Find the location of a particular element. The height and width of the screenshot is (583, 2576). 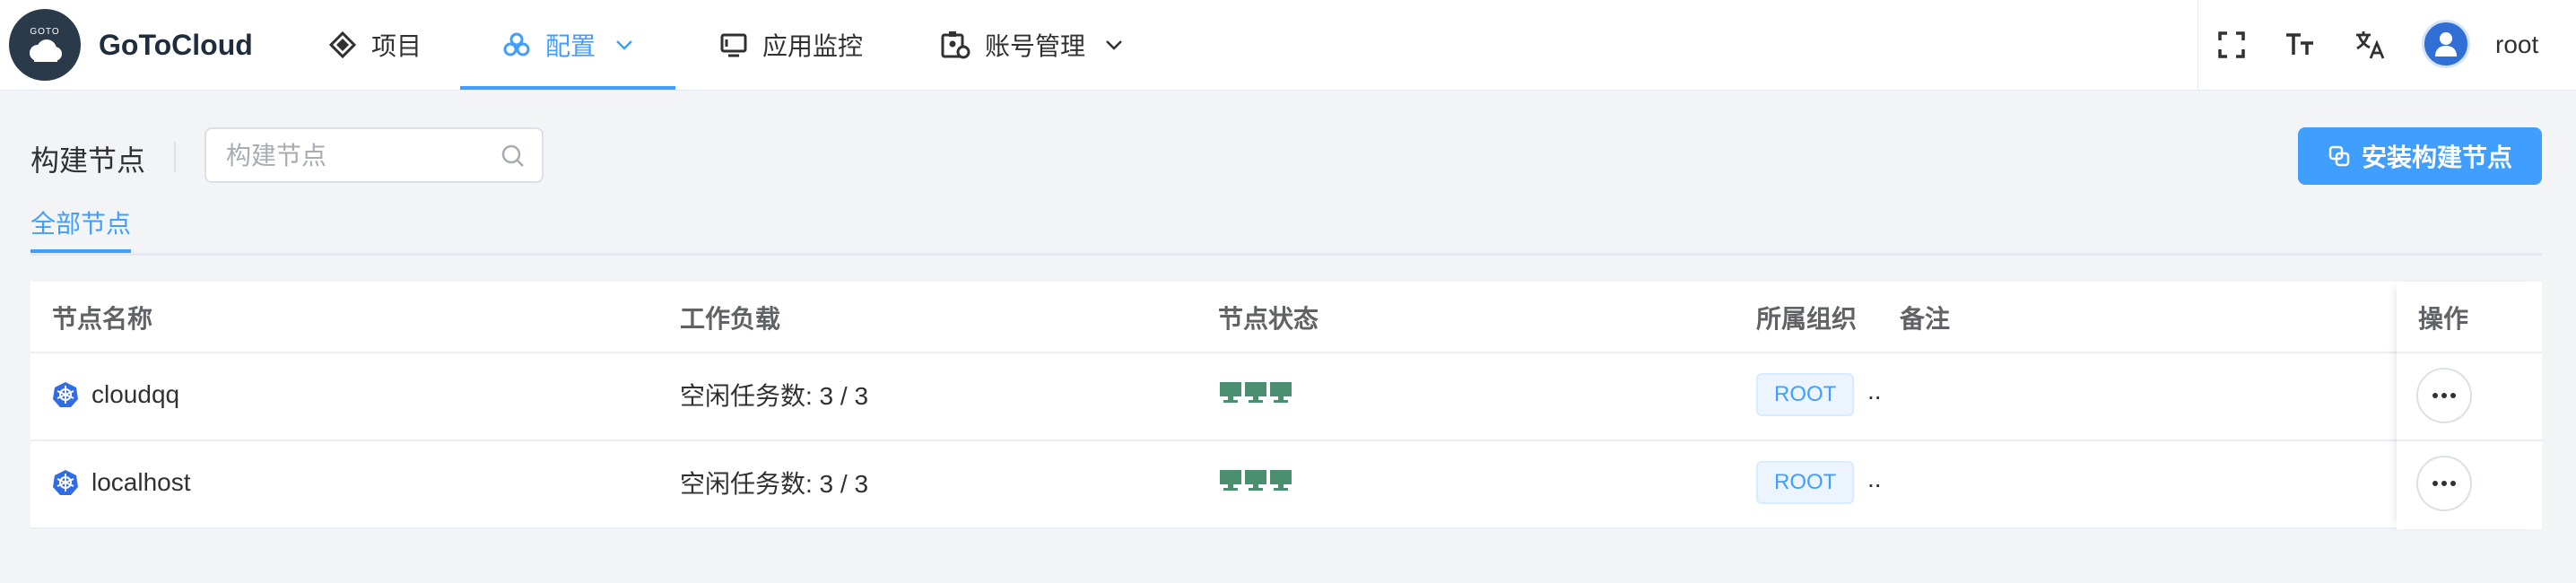

nav-item-config: 配置 is located at coordinates (567, 45).